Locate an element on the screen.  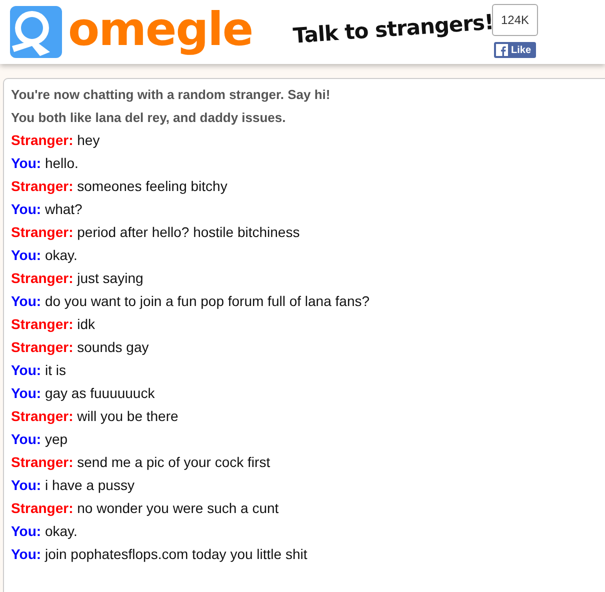
status-notice: You both like lana del rey, and daddy issues. is located at coordinates (149, 118).